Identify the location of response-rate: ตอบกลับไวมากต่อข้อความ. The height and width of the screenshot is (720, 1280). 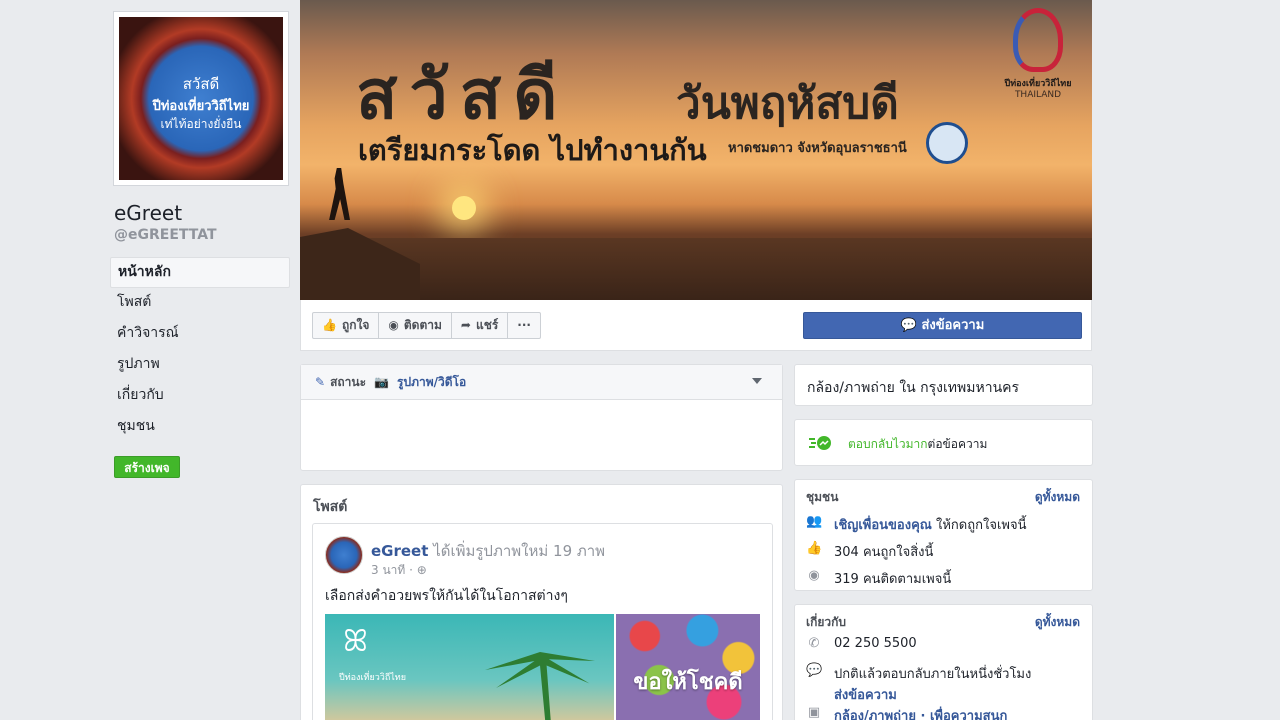
(917, 444).